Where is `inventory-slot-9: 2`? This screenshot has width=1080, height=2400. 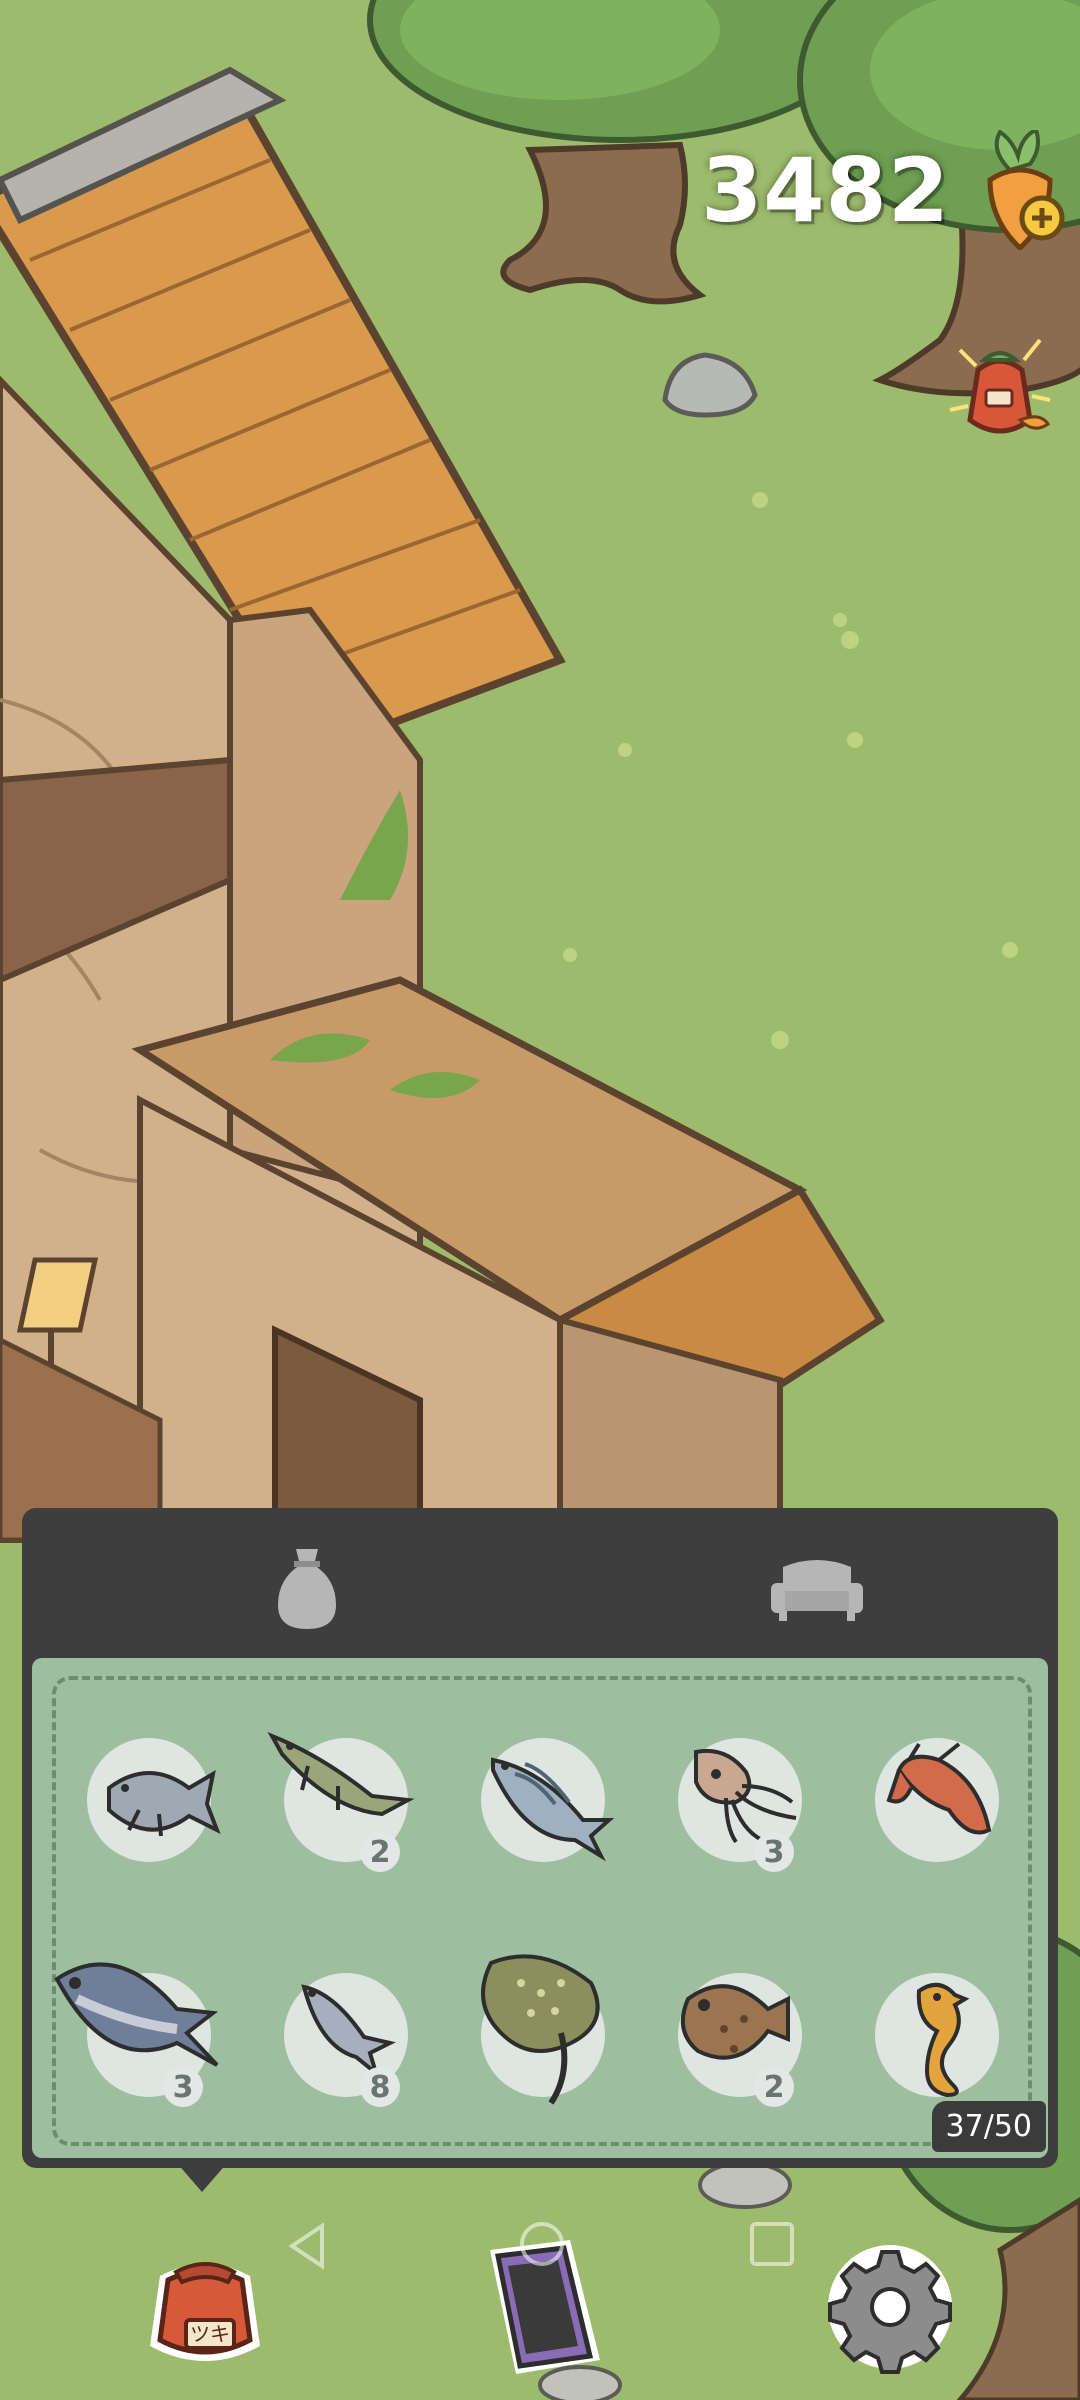
inventory-slot-9: 2 is located at coordinates (740, 2040).